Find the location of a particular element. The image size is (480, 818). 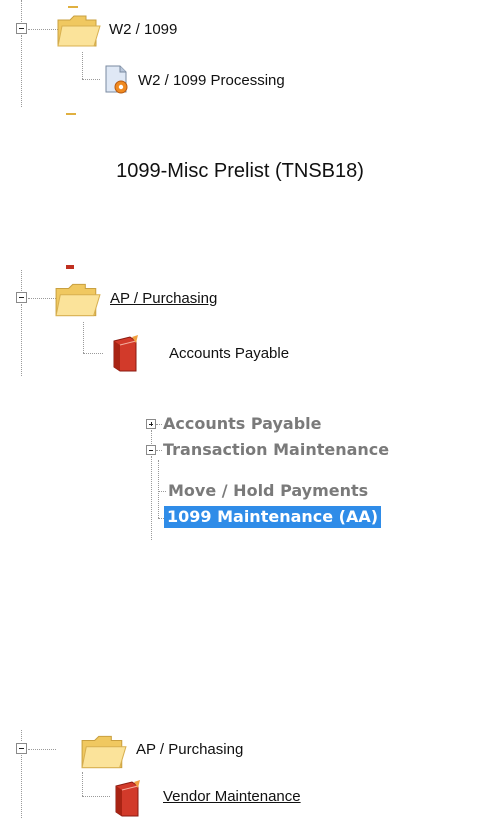

tree-item-w2-1099-processing: W2 / 1099 Processing is located at coordinates (211, 80).